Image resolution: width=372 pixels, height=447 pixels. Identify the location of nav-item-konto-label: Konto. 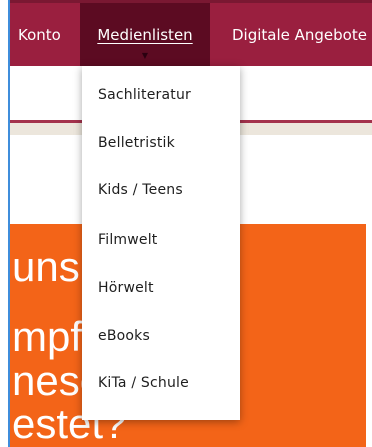
(39, 34).